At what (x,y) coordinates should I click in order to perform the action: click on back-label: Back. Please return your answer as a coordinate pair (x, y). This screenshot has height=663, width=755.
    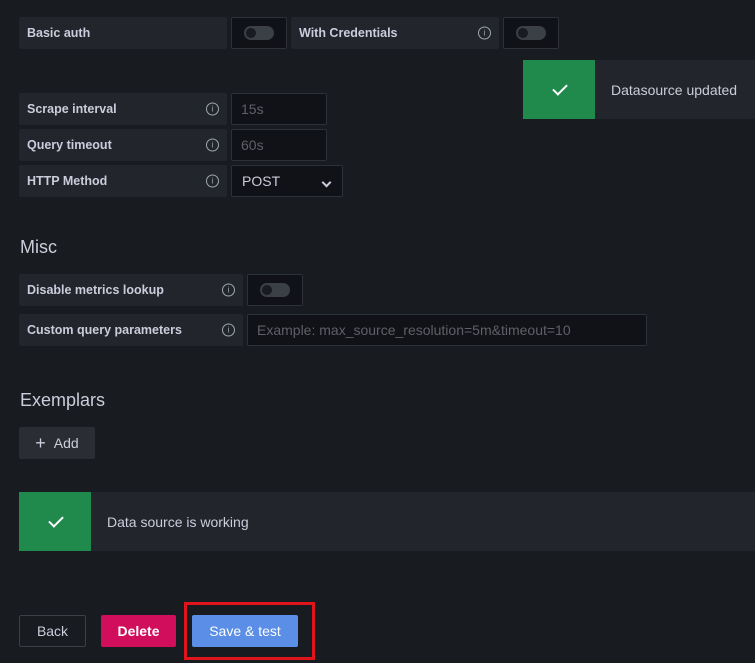
    Looking at the image, I should click on (52, 631).